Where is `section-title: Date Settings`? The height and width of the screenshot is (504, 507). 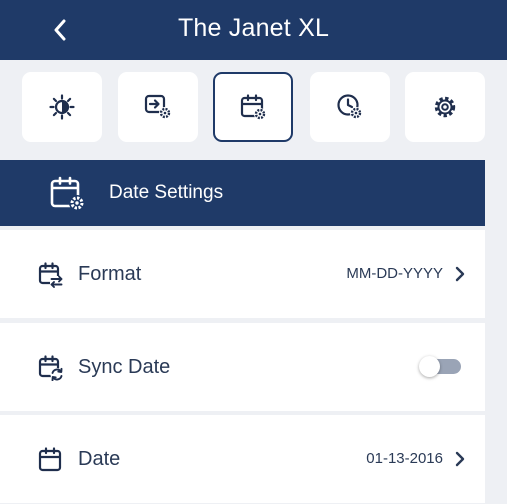 section-title: Date Settings is located at coordinates (166, 192).